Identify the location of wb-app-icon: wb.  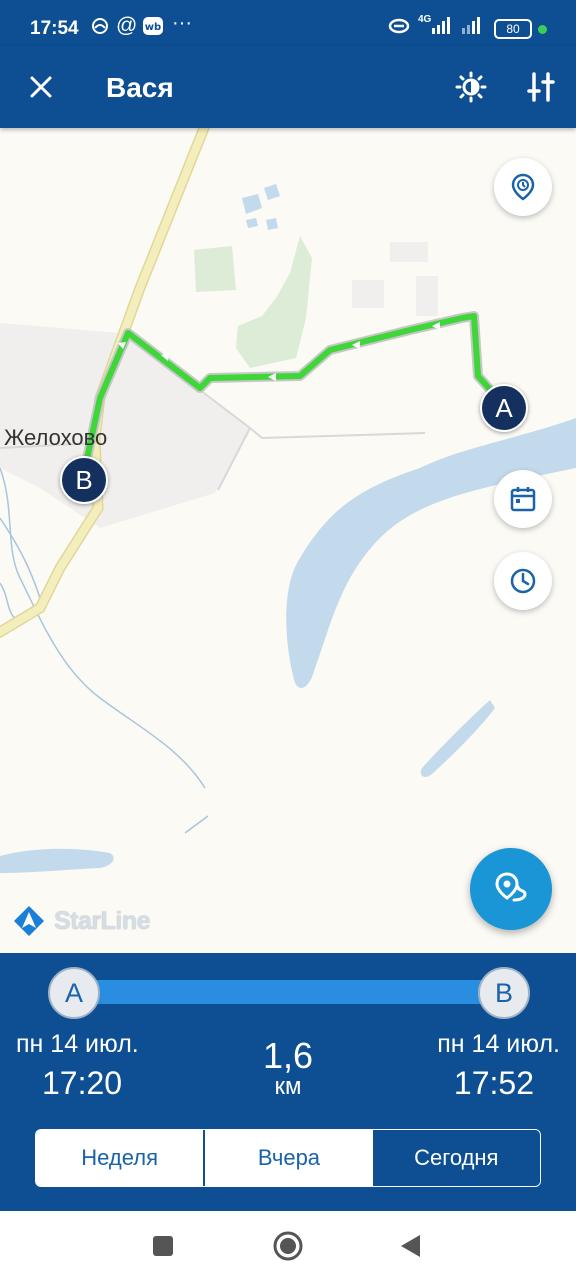
(153, 28).